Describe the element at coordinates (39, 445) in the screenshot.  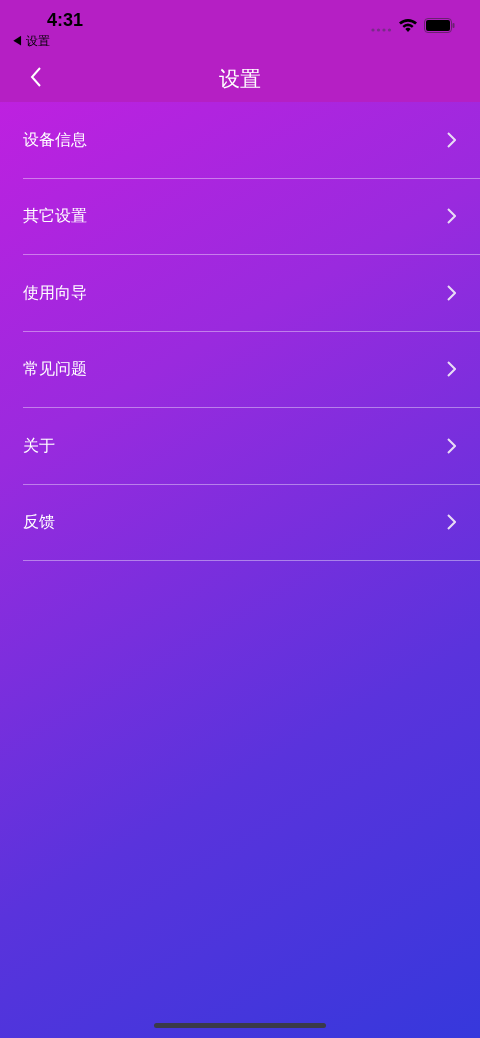
I see `menu-item-label: 关于` at that location.